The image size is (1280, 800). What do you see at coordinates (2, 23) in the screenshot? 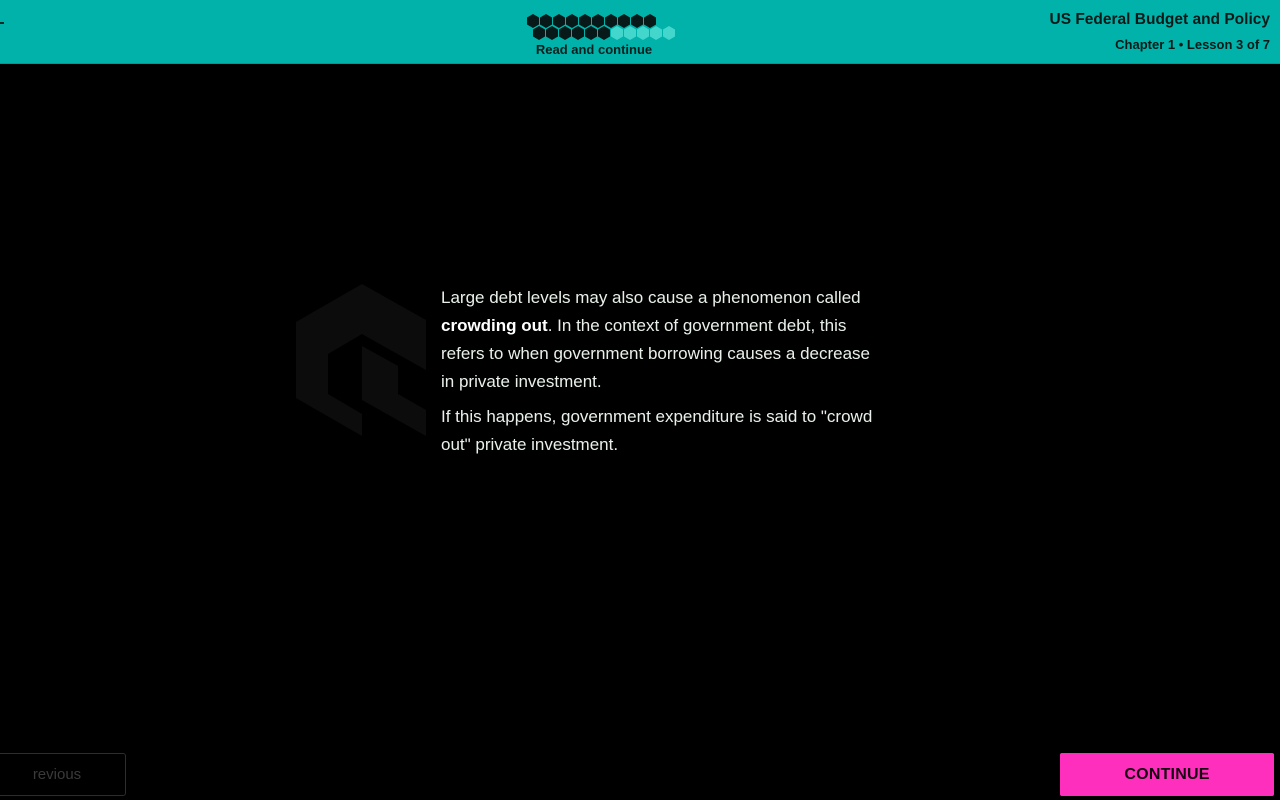
I see `menu-icon` at bounding box center [2, 23].